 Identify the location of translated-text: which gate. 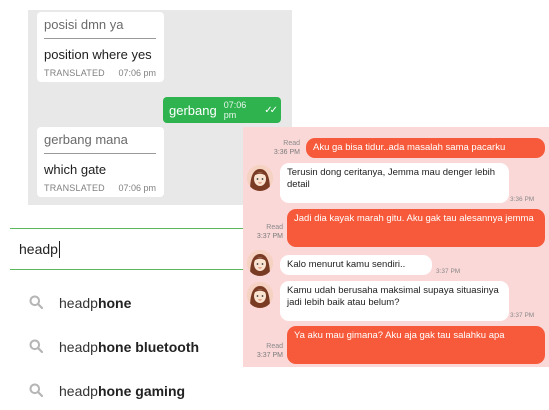
(75, 169).